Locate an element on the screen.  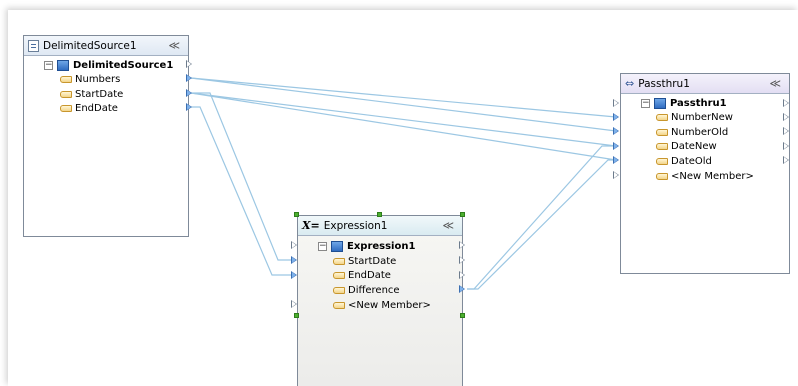
field-label: DateOld is located at coordinates (691, 161).